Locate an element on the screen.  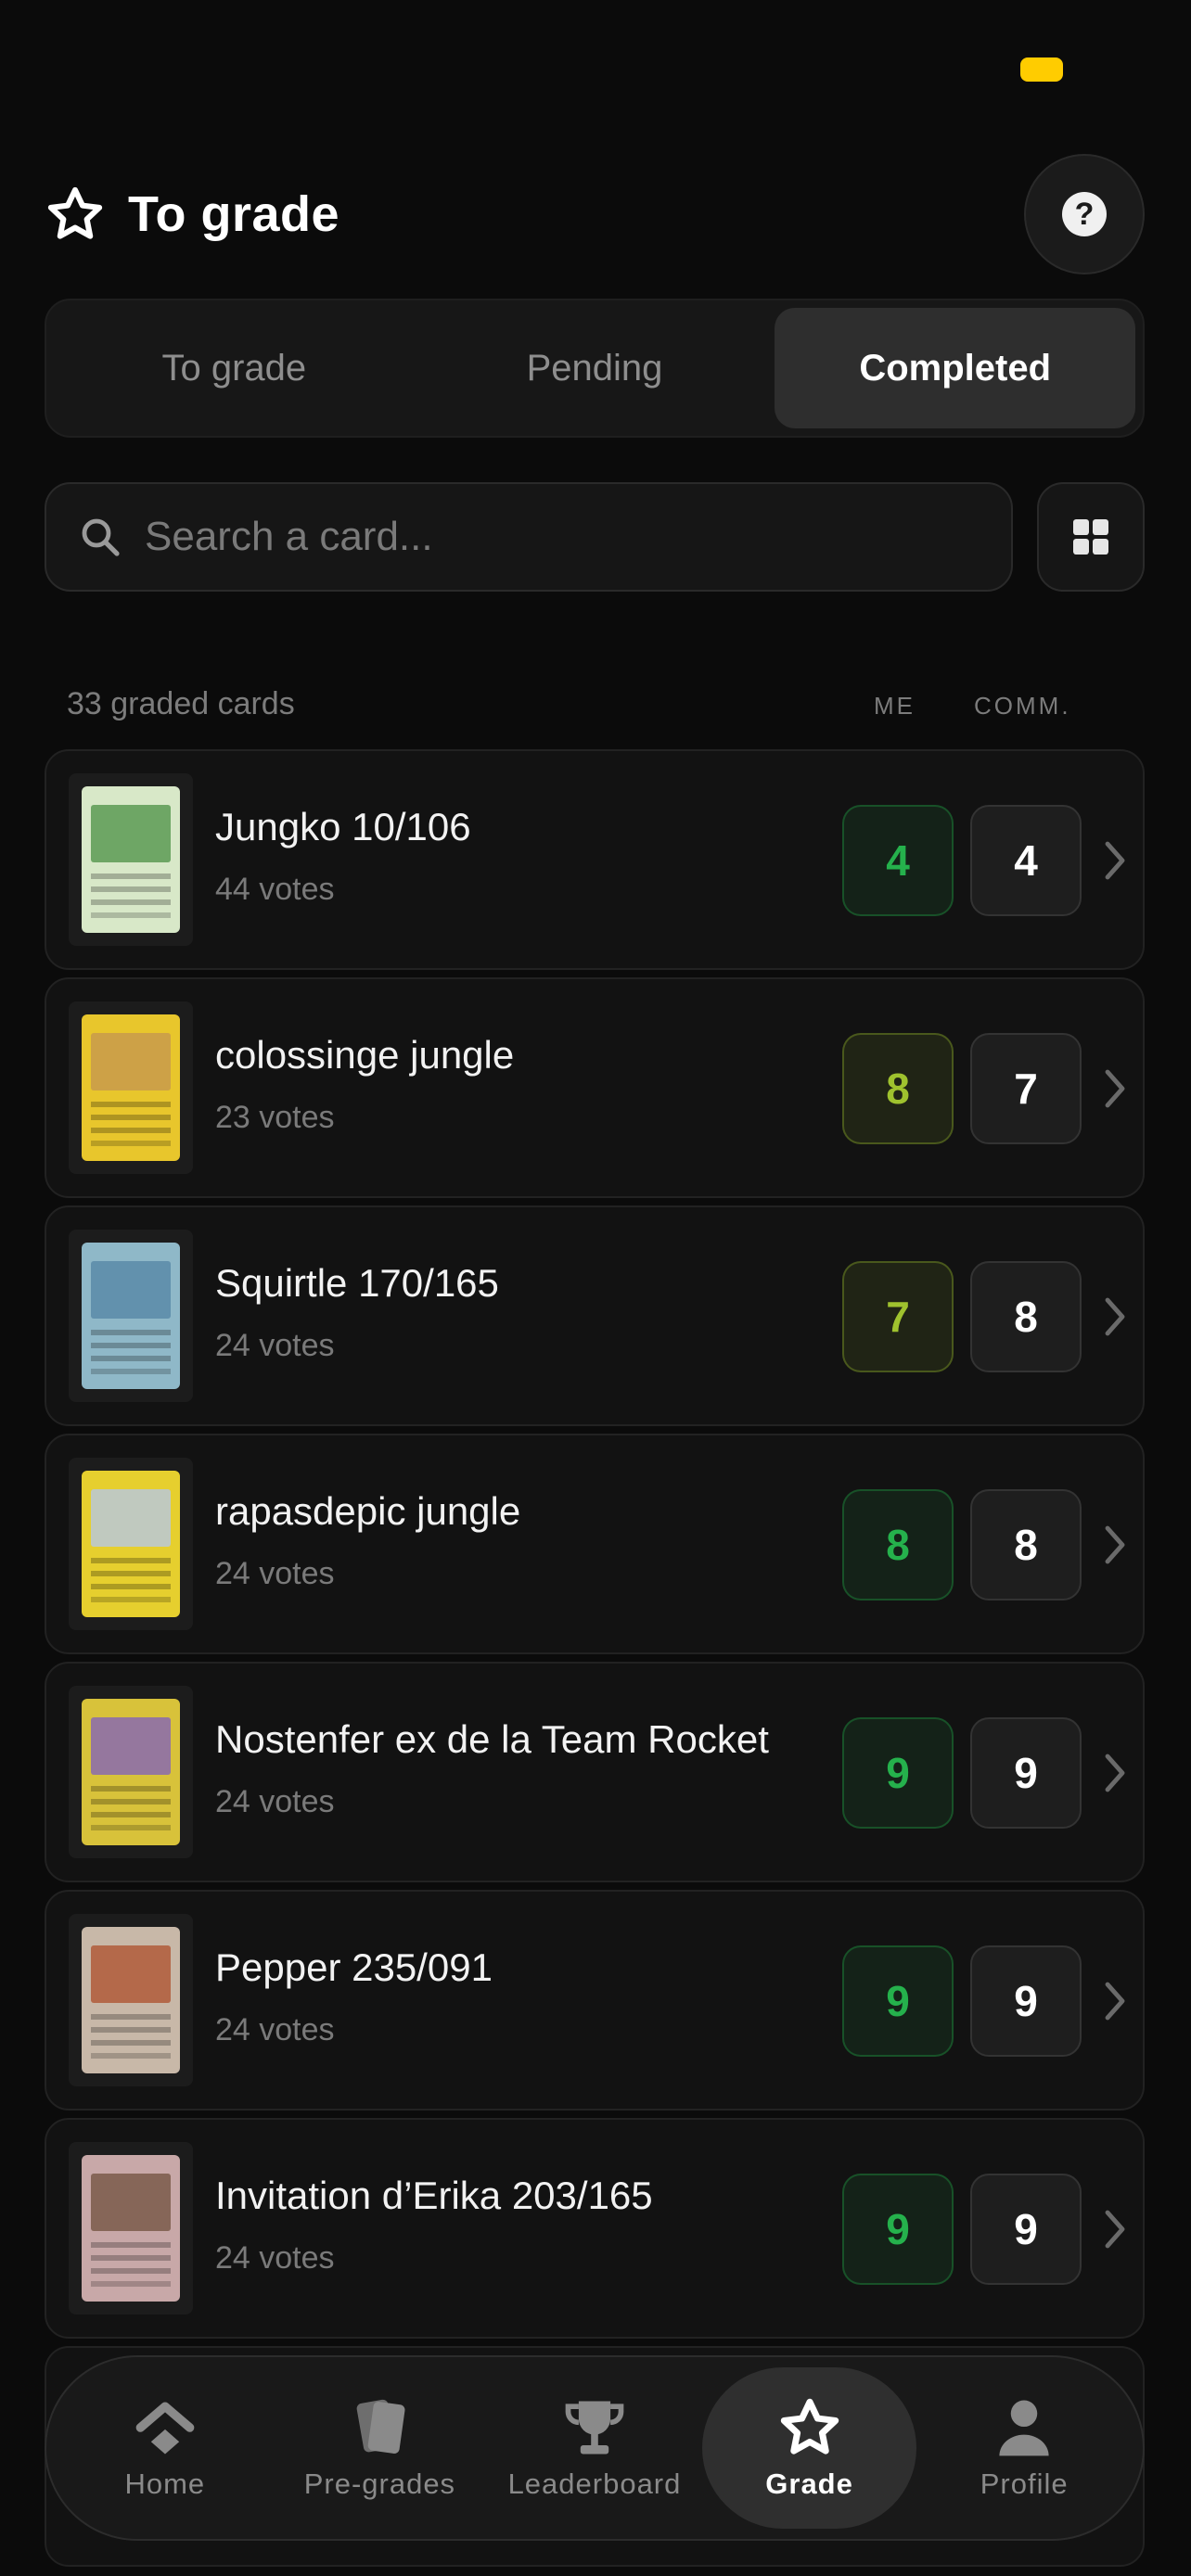
tab-grade: Grade is located at coordinates (809, 2448).